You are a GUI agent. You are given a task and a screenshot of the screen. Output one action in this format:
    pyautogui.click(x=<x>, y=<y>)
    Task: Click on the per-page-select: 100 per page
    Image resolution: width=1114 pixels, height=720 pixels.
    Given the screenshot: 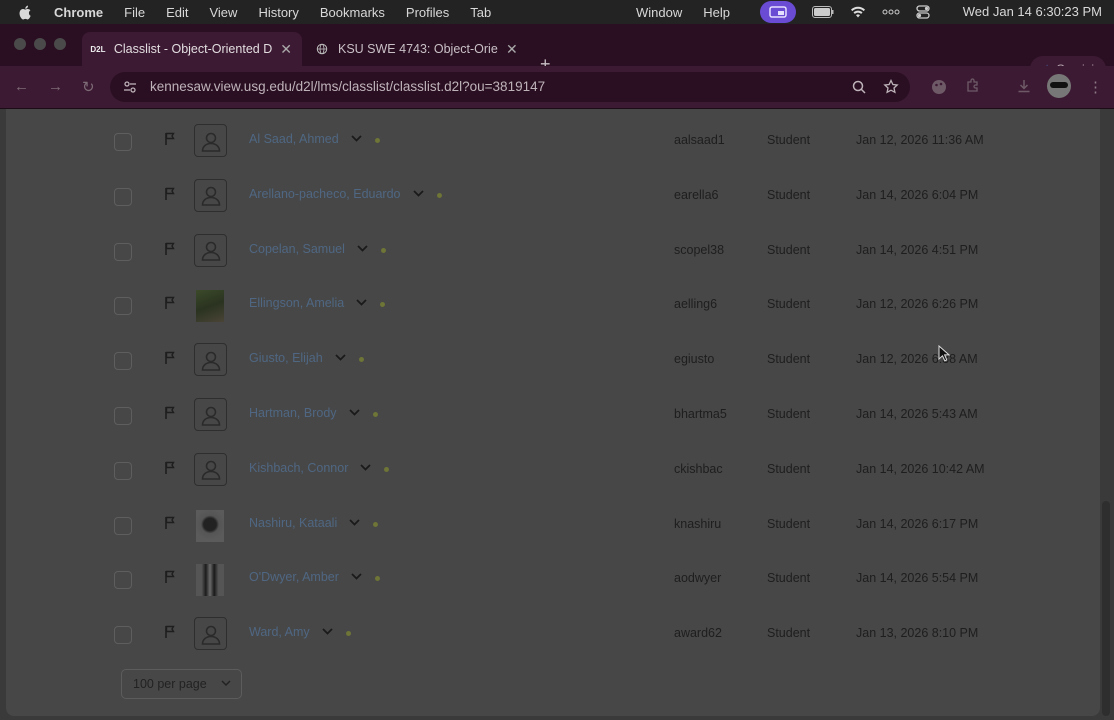 What is the action you would take?
    pyautogui.click(x=181, y=684)
    